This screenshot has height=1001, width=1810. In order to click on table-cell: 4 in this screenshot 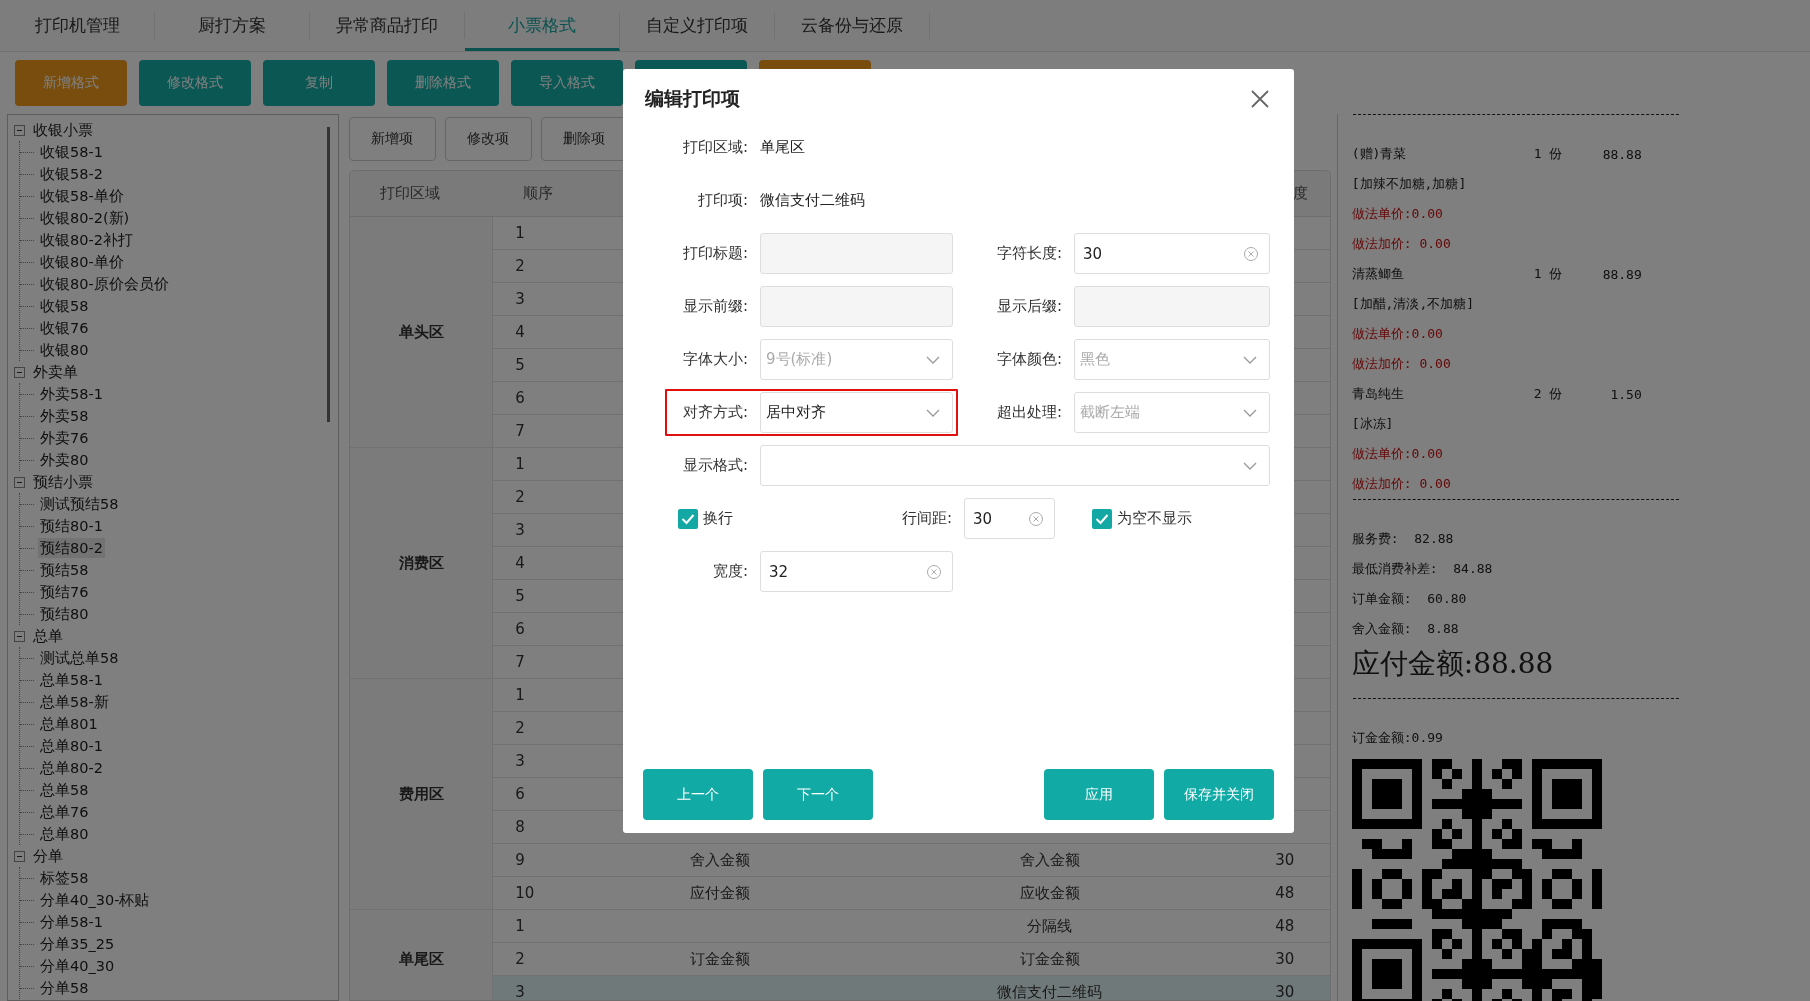, I will do `click(520, 563)`.